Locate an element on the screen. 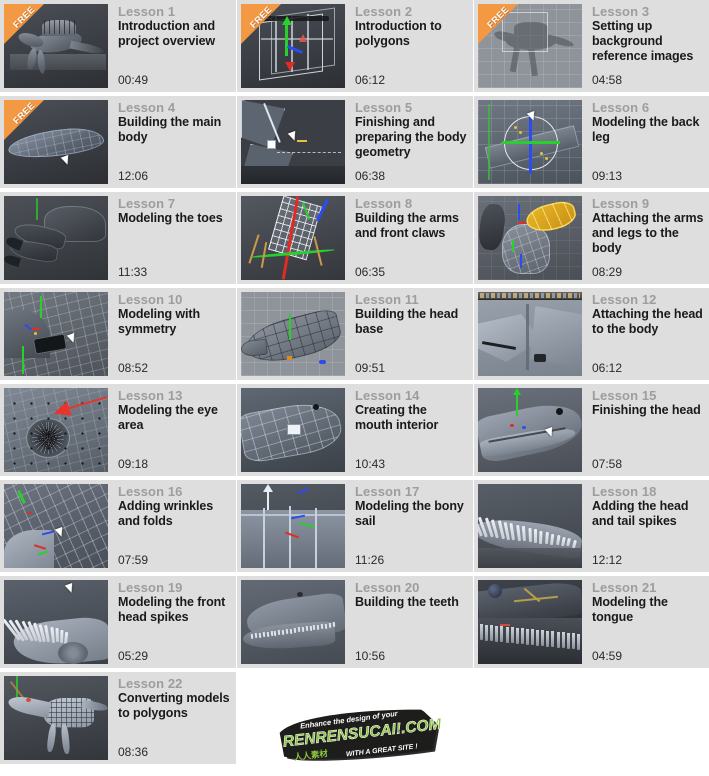  lesson-number: Lesson 4 is located at coordinates (147, 107).